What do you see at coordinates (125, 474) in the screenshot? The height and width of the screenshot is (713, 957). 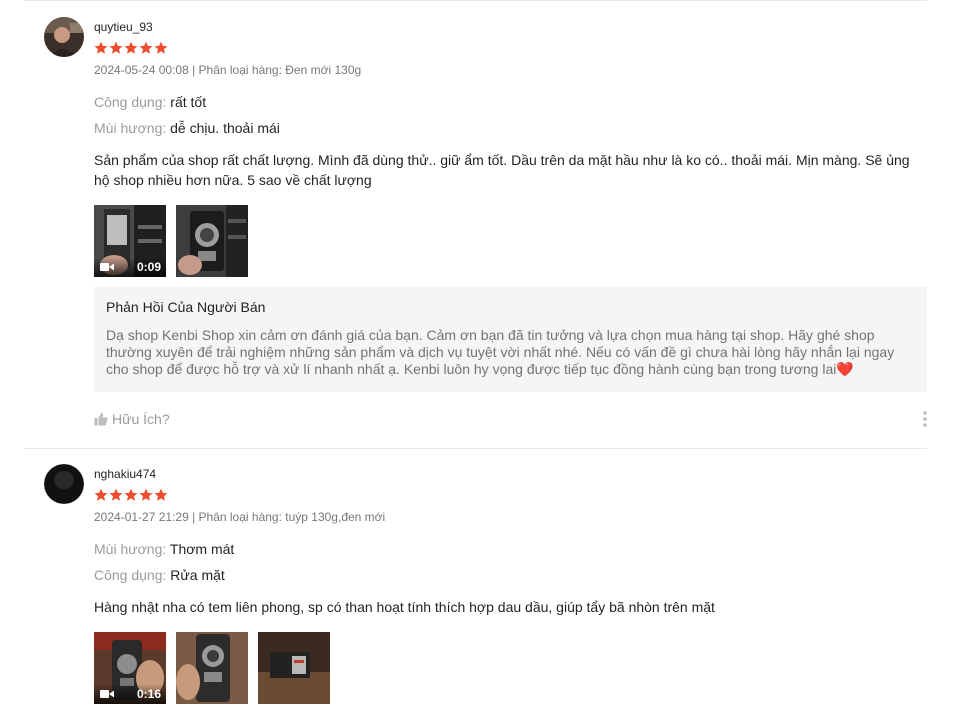 I see `username: nghakiu474` at bounding box center [125, 474].